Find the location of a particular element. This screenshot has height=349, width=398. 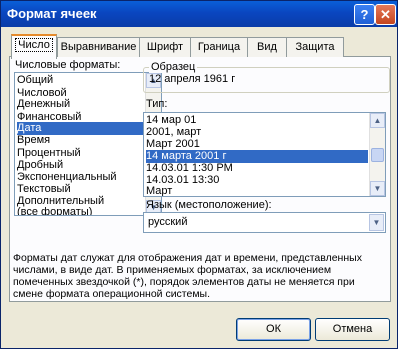

list-item: Время is located at coordinates (33, 140).